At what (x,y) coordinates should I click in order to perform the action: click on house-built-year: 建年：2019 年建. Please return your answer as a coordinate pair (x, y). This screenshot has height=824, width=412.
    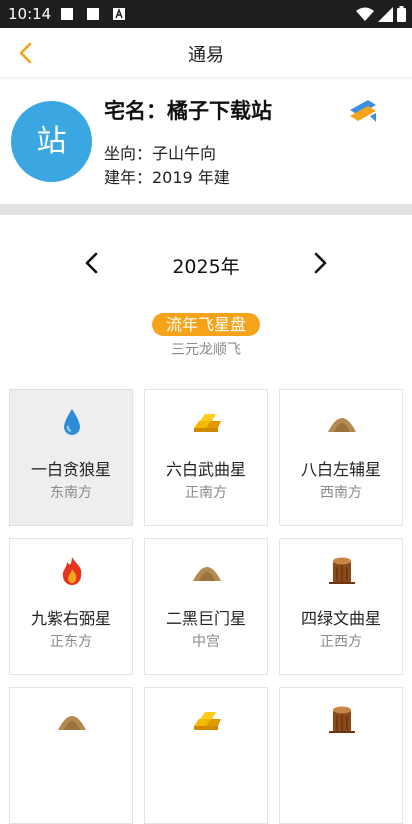
    Looking at the image, I should click on (167, 177).